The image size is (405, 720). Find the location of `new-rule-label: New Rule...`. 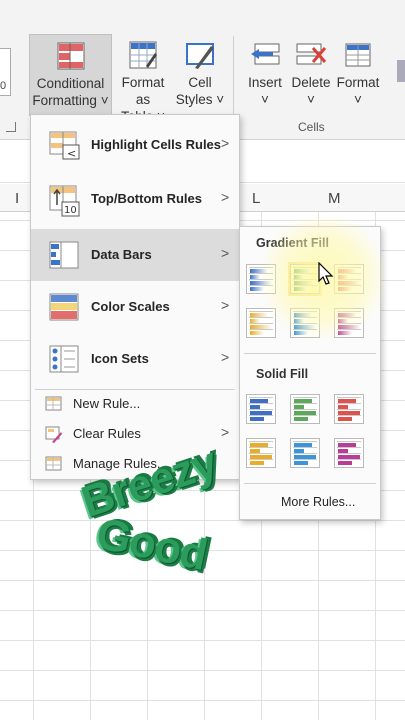

new-rule-label: New Rule... is located at coordinates (107, 403).